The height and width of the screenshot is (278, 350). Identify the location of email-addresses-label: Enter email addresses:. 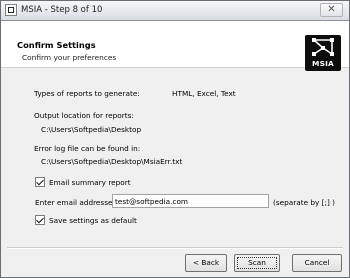
(77, 202).